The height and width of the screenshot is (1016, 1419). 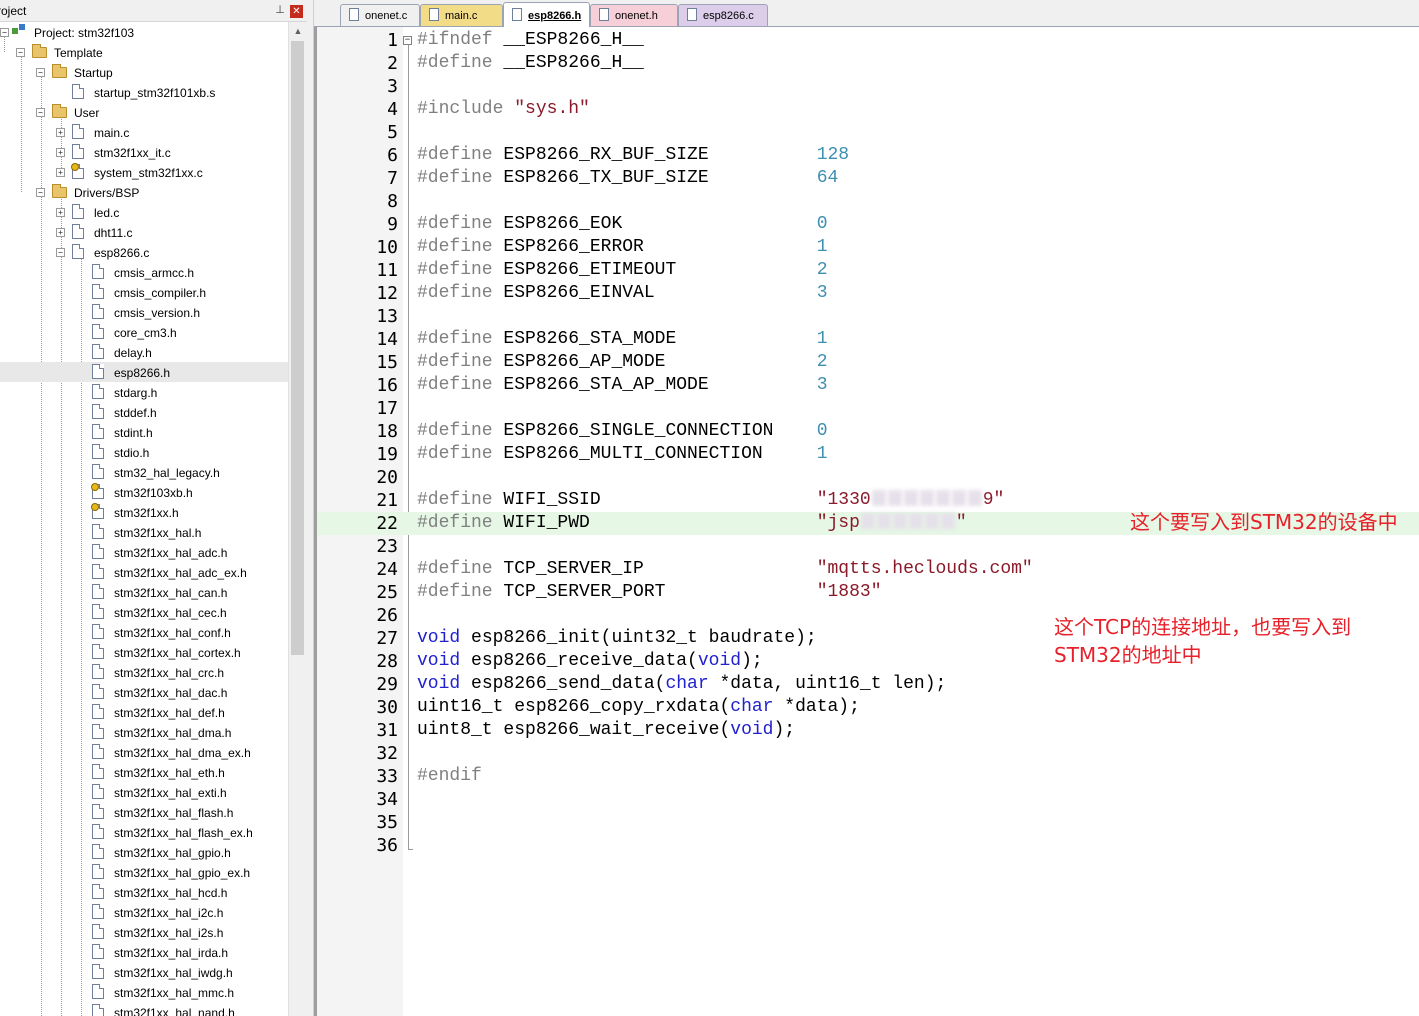 I want to click on tree-item: + main.c, so click(x=144, y=132).